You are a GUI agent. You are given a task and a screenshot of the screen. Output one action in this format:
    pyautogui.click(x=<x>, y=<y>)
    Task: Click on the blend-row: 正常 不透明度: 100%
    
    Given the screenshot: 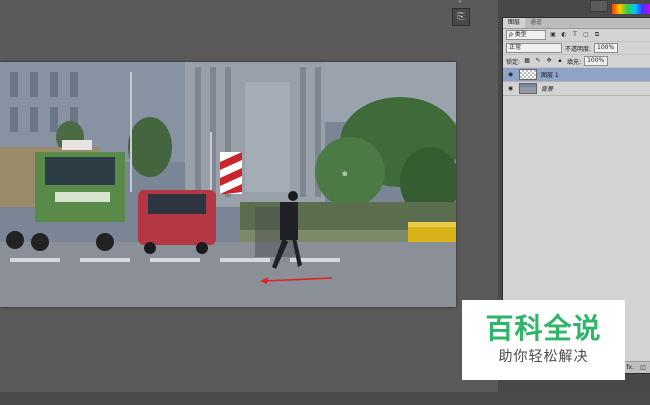 What is the action you would take?
    pyautogui.click(x=576, y=48)
    